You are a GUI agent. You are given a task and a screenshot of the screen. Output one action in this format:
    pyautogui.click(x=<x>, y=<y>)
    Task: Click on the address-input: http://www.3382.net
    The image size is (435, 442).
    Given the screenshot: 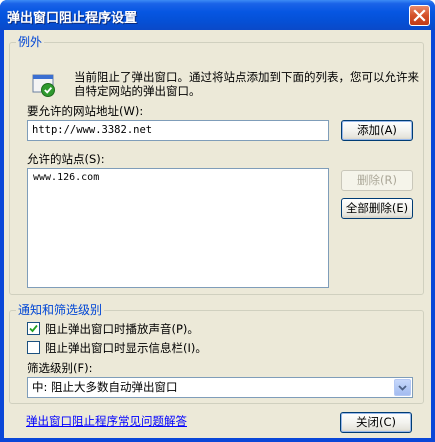 What is the action you would take?
    pyautogui.click(x=178, y=130)
    